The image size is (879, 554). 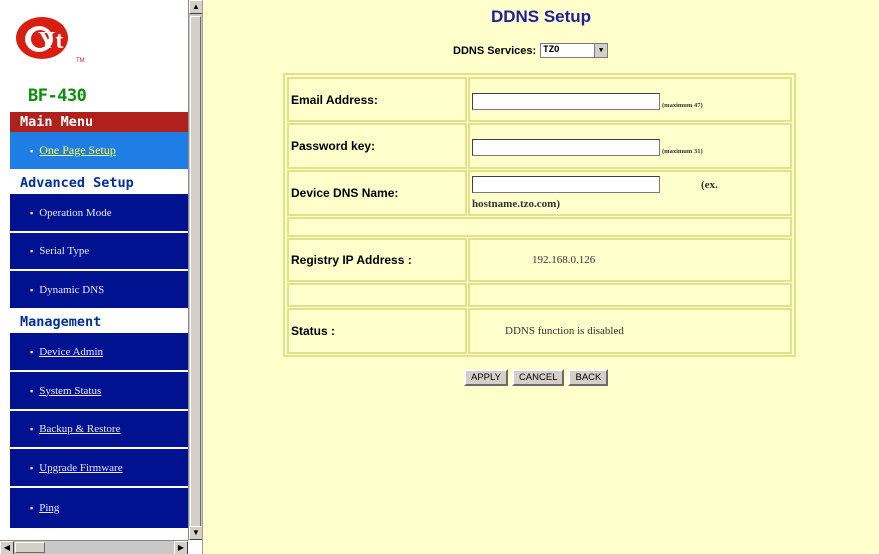 I want to click on sidebar-item-upgrade-firmware: ▪ Upgrade Firmware, so click(x=99, y=468).